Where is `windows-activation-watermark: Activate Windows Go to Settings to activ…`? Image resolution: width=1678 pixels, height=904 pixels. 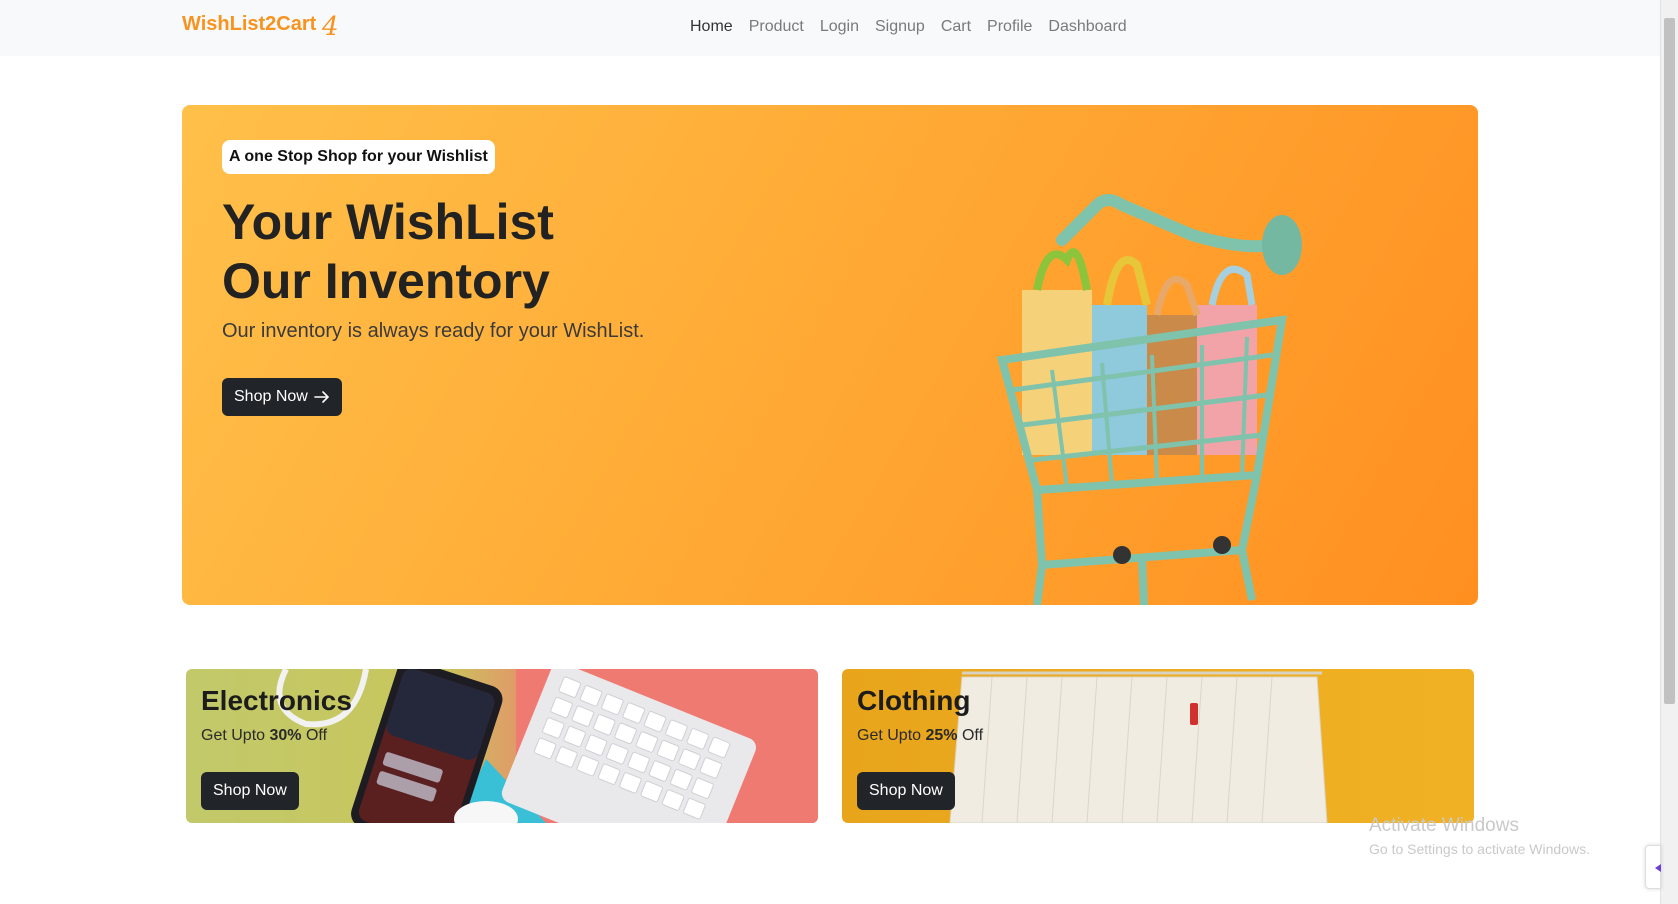
windows-activation-watermark: Activate Windows Go to Settings to activ… is located at coordinates (1479, 836).